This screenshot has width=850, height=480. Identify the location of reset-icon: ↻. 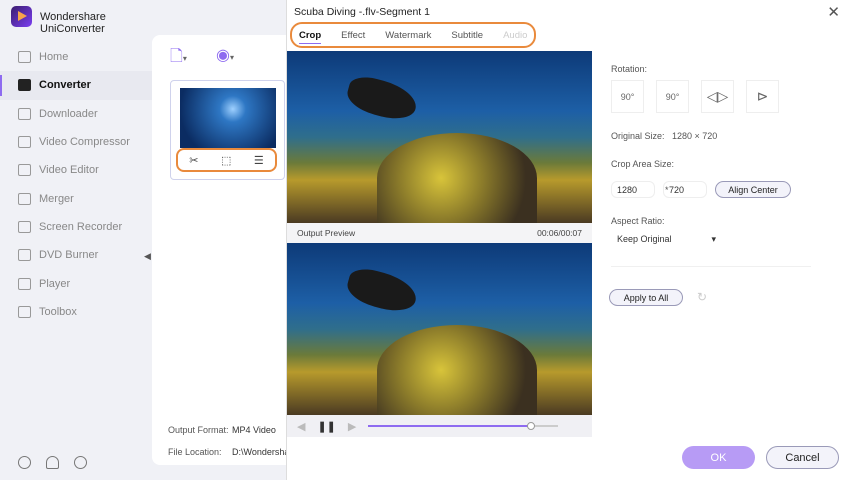
(702, 297).